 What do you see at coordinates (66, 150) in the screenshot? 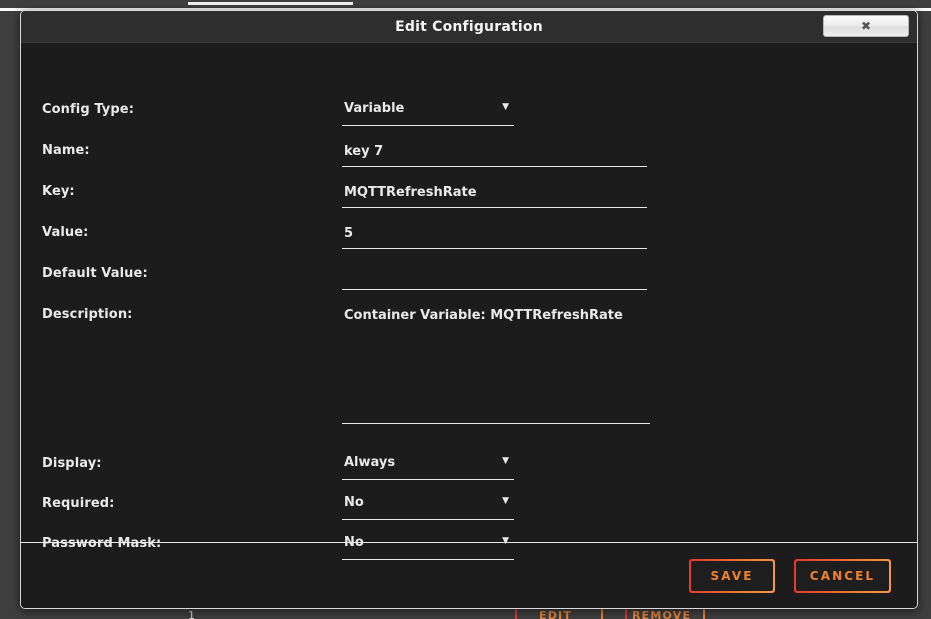
I see `label-name: Name:` at bounding box center [66, 150].